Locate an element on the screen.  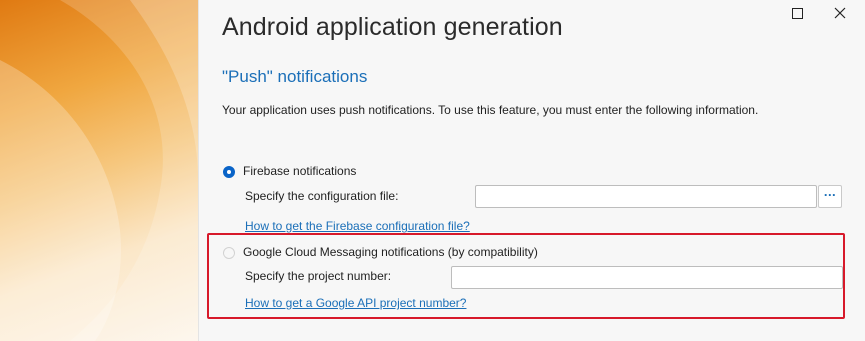
config-file-input is located at coordinates (646, 196).